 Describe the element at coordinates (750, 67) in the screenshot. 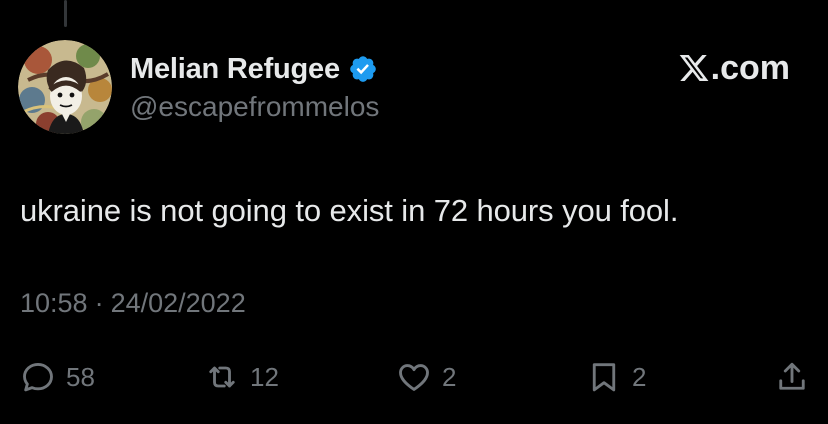

I see `brand-text: .com` at that location.